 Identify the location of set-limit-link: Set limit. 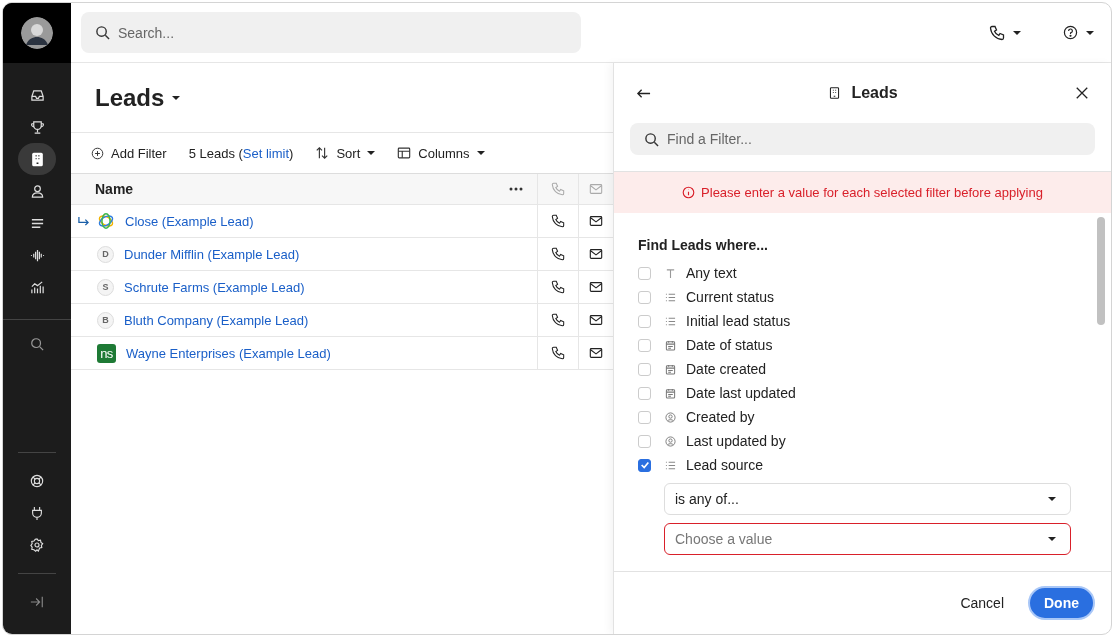
(266, 153).